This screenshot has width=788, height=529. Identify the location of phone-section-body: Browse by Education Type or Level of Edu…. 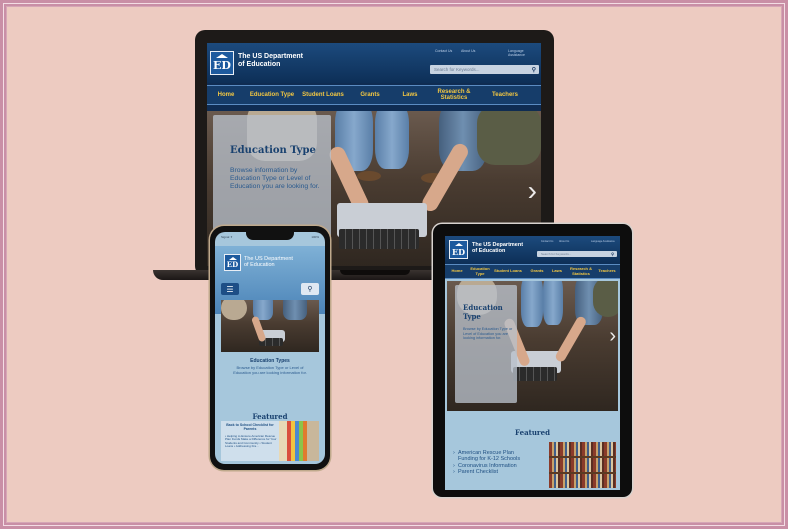
(270, 370).